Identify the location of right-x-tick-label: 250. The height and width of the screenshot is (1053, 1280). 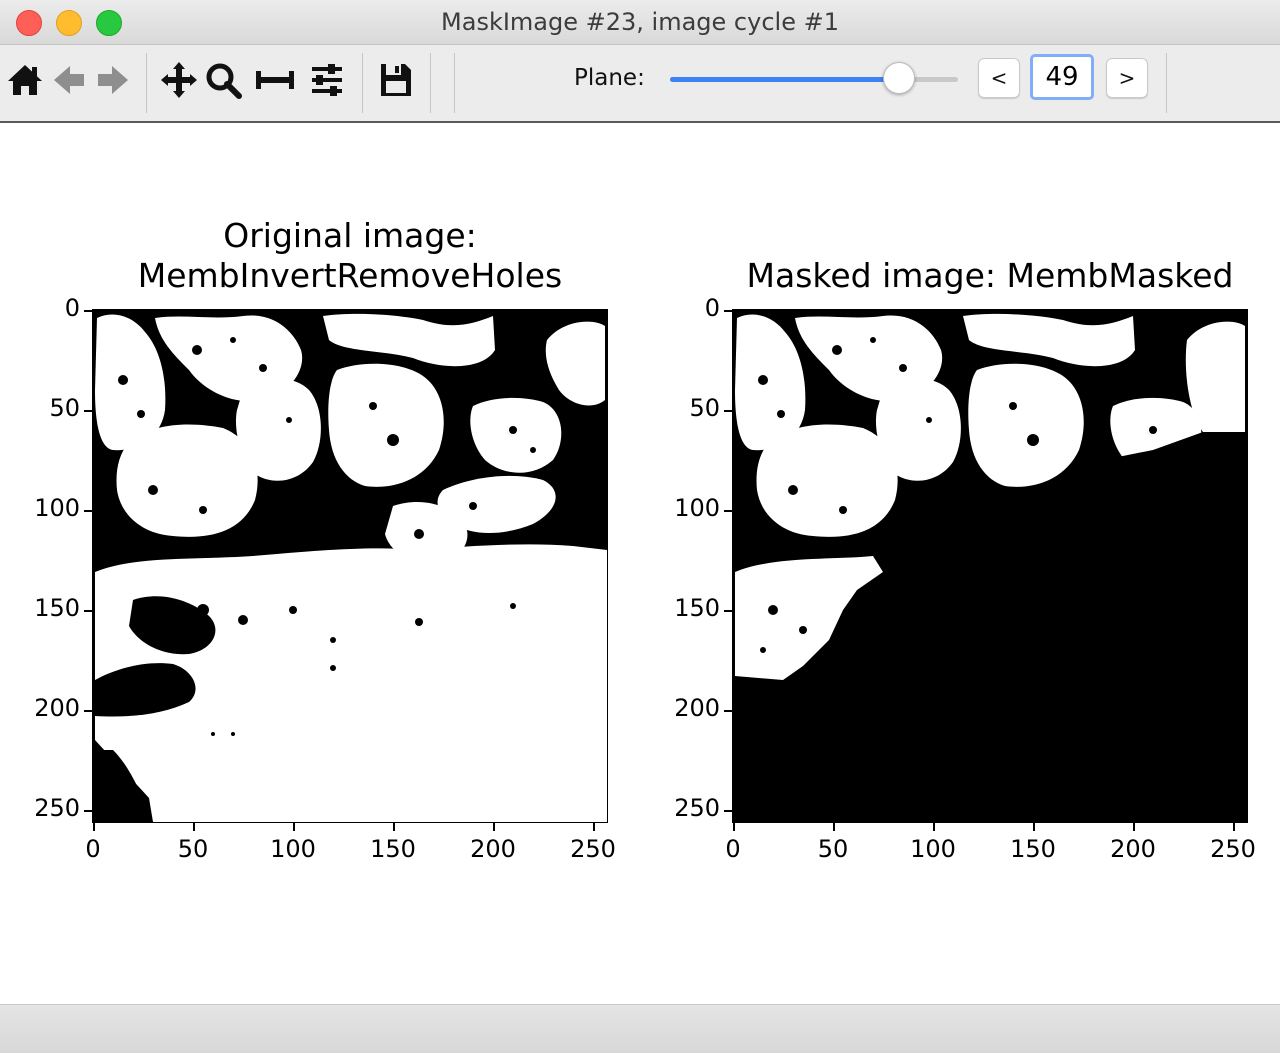
(1233, 849).